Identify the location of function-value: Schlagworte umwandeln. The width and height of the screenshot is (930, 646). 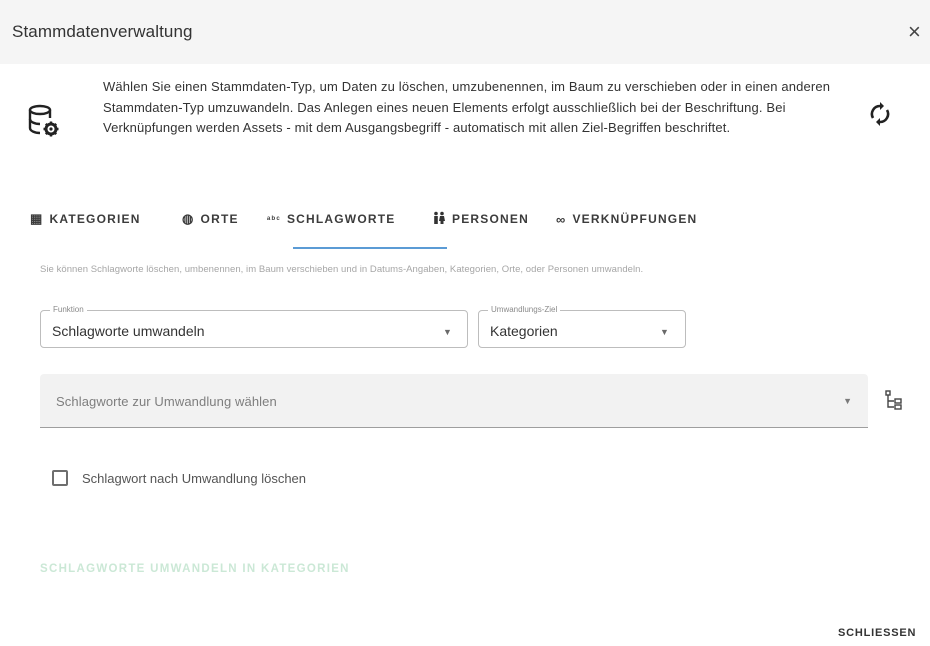
(128, 331).